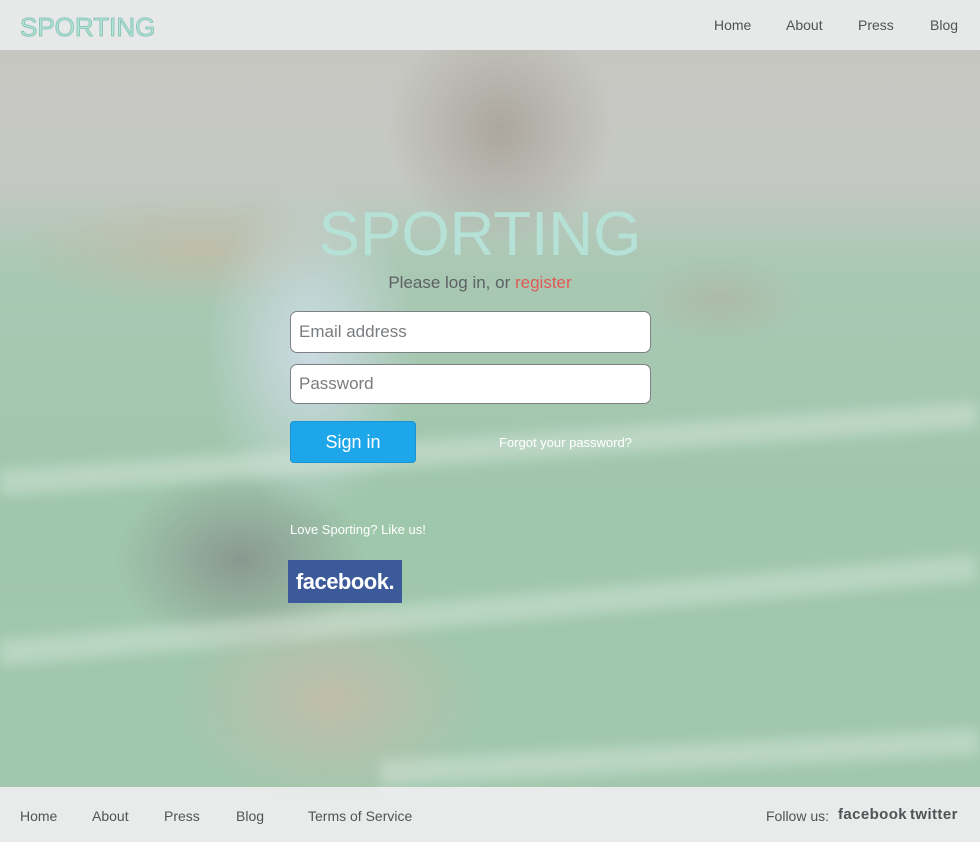 This screenshot has width=980, height=842. I want to click on top-navigation-bar: SPORTING Home About Press Blog, so click(490, 25).